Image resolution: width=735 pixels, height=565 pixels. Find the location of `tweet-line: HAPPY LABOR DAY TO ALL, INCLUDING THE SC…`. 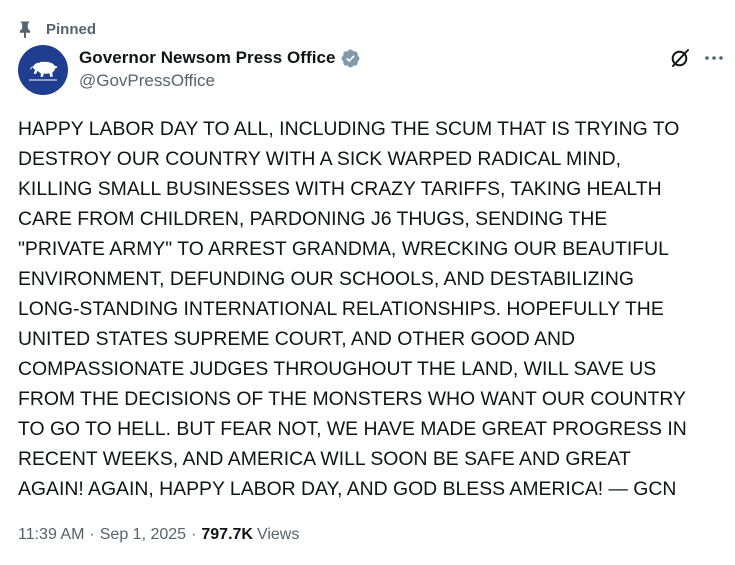

tweet-line: HAPPY LABOR DAY TO ALL, INCLUDING THE SC… is located at coordinates (349, 129).